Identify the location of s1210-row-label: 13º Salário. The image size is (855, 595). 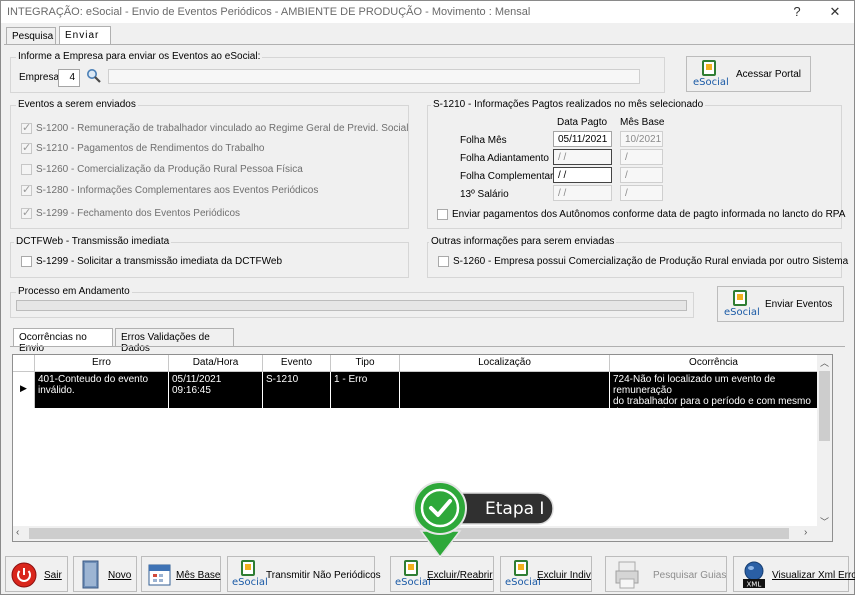
(484, 194).